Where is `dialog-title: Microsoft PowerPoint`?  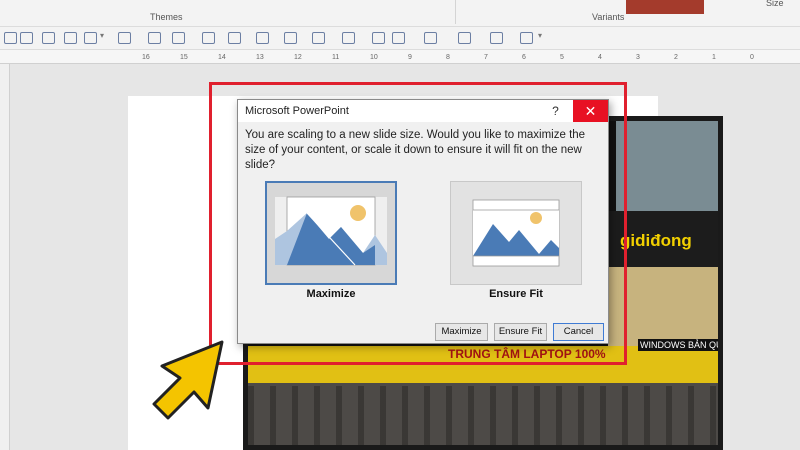
dialog-title: Microsoft PowerPoint is located at coordinates (297, 111).